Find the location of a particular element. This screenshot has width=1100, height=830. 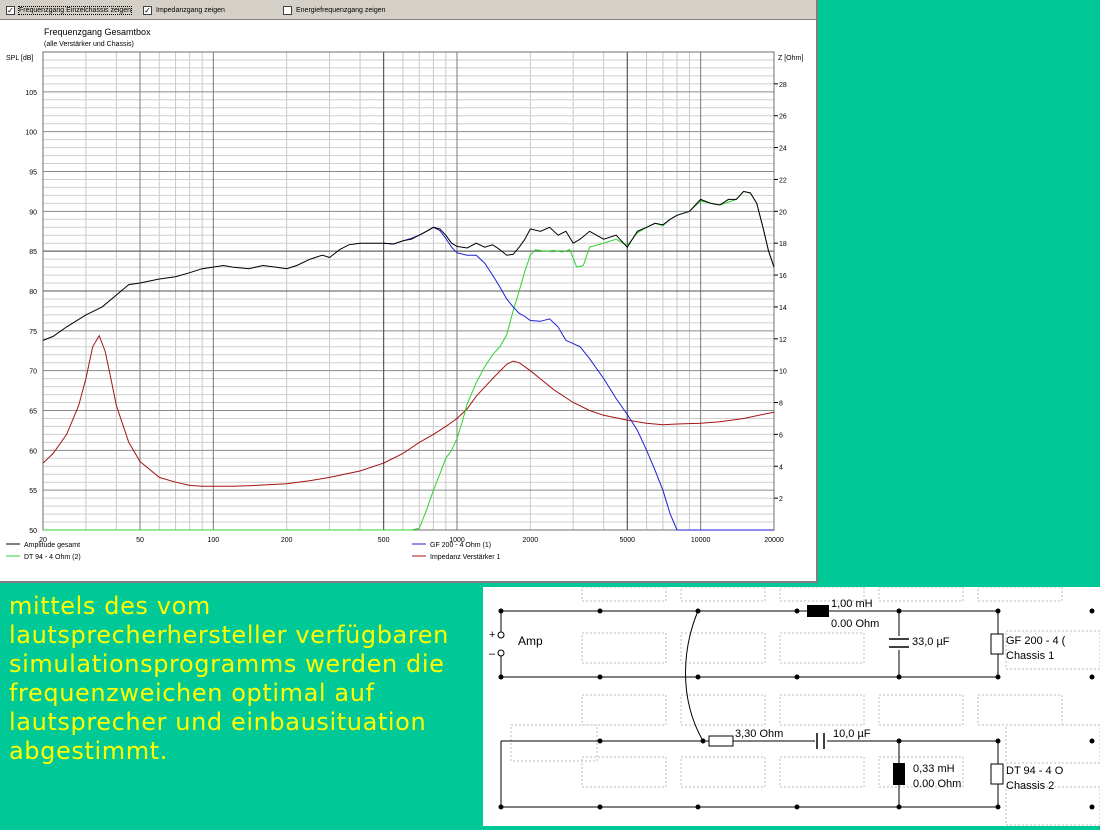

y2-tick-label: 6 is located at coordinates (781, 435).